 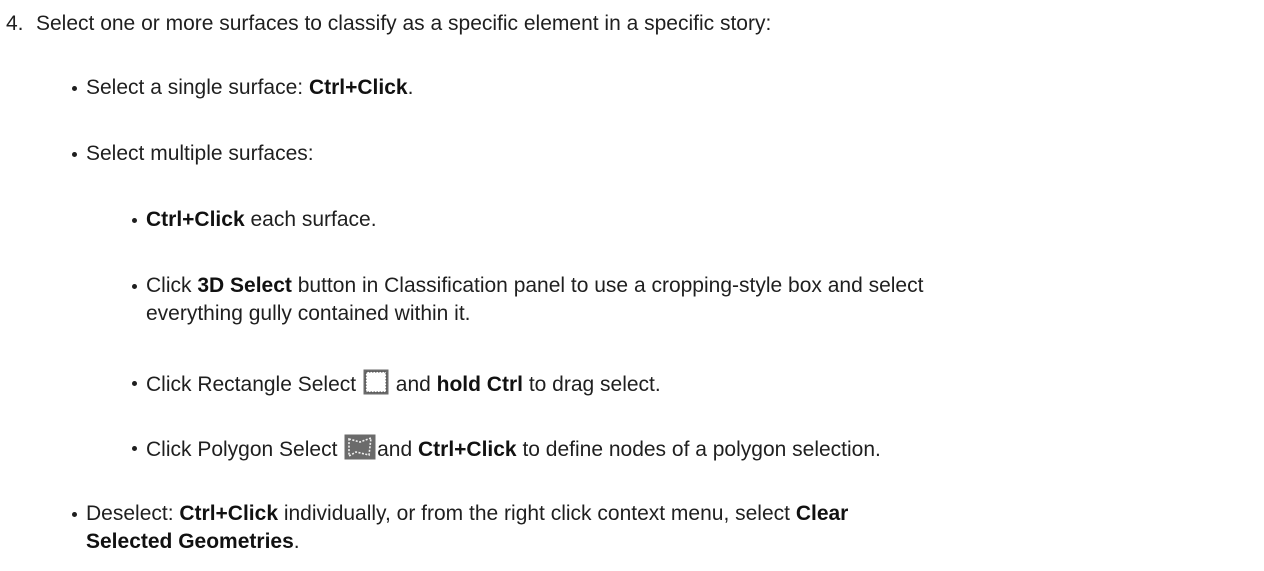 I want to click on menu-item-text: Clear, so click(x=822, y=513).